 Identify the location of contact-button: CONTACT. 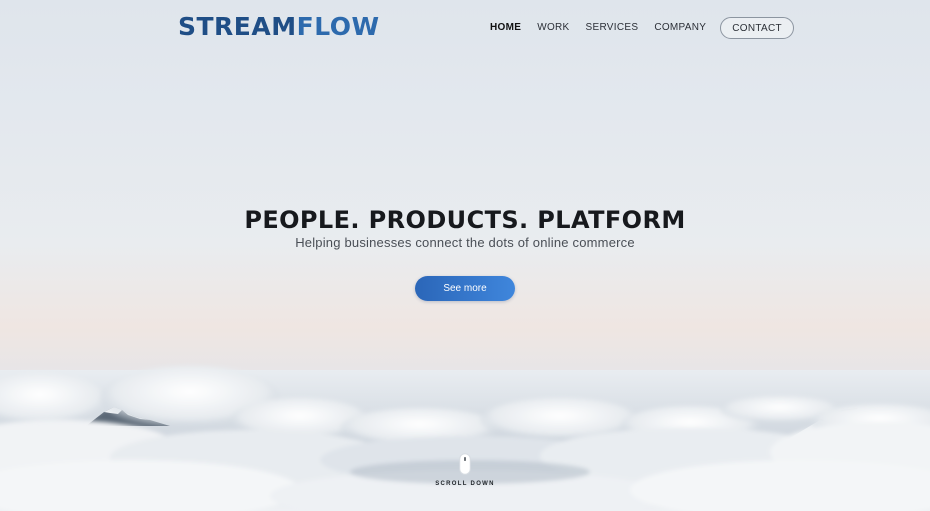
(757, 28).